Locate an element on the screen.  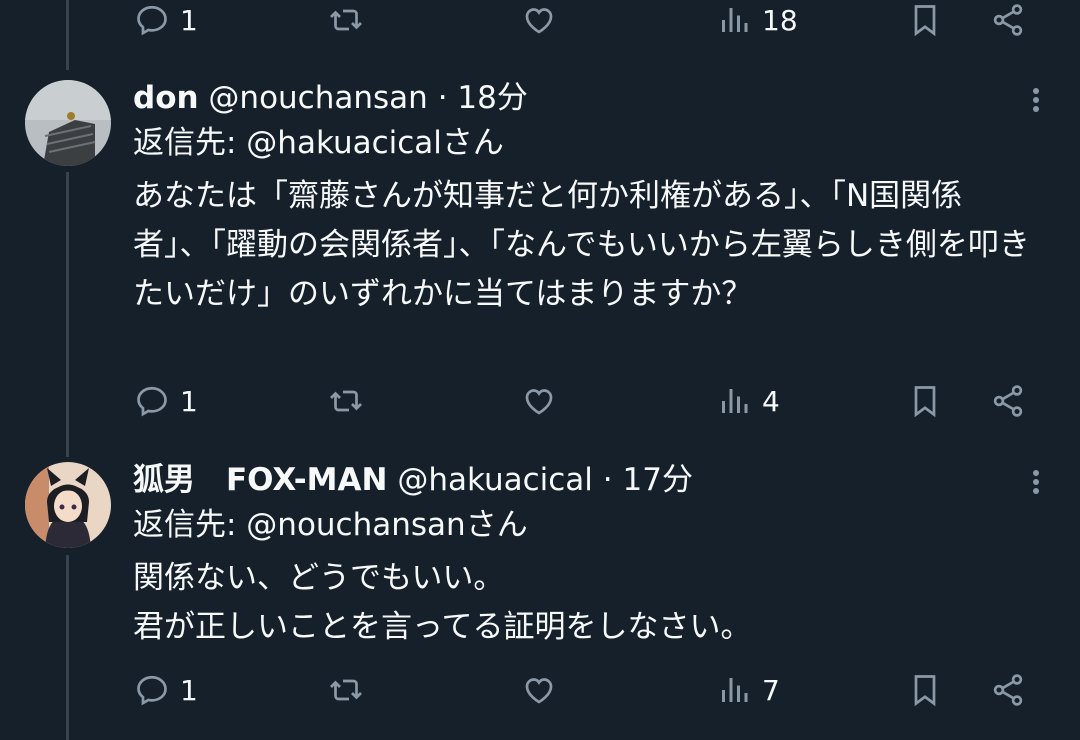
tweet-text-line: 関係ない、どうでもいい。 is located at coordinates (319, 578).